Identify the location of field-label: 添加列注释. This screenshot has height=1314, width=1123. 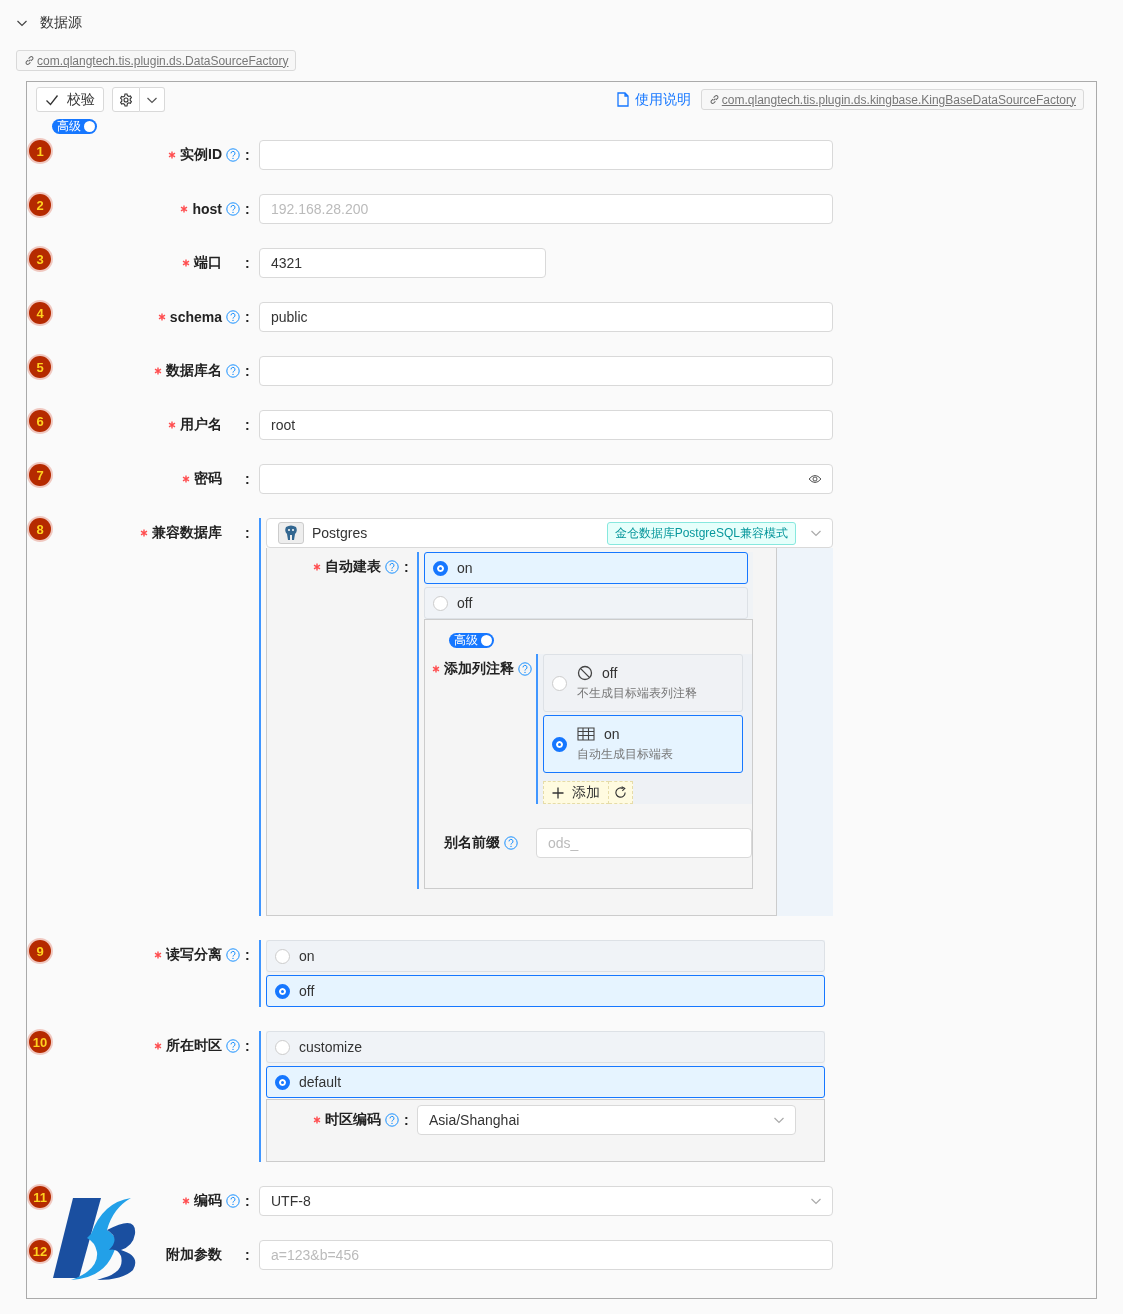
(479, 669).